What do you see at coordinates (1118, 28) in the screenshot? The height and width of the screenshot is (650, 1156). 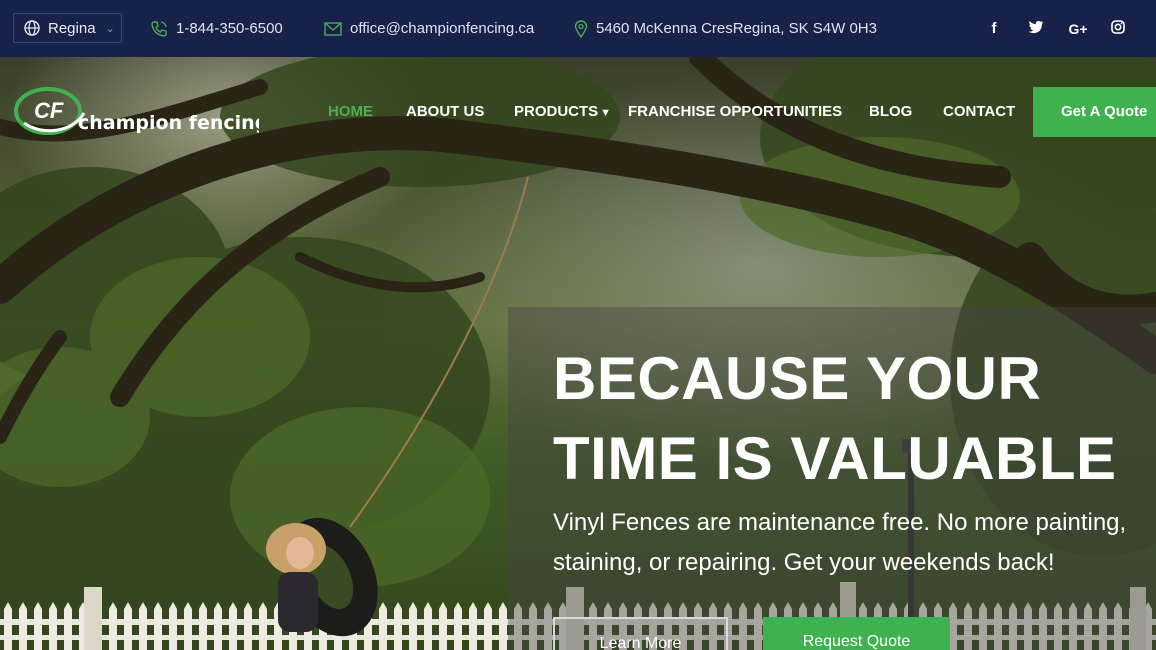 I see `instagram-icon` at bounding box center [1118, 28].